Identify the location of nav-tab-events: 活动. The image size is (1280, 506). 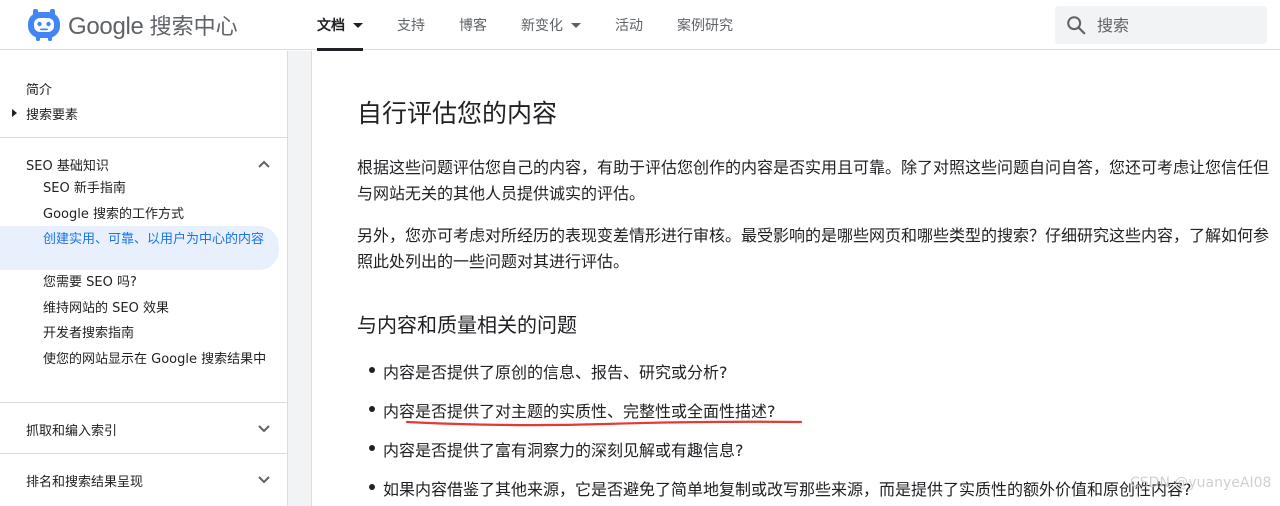
(629, 25).